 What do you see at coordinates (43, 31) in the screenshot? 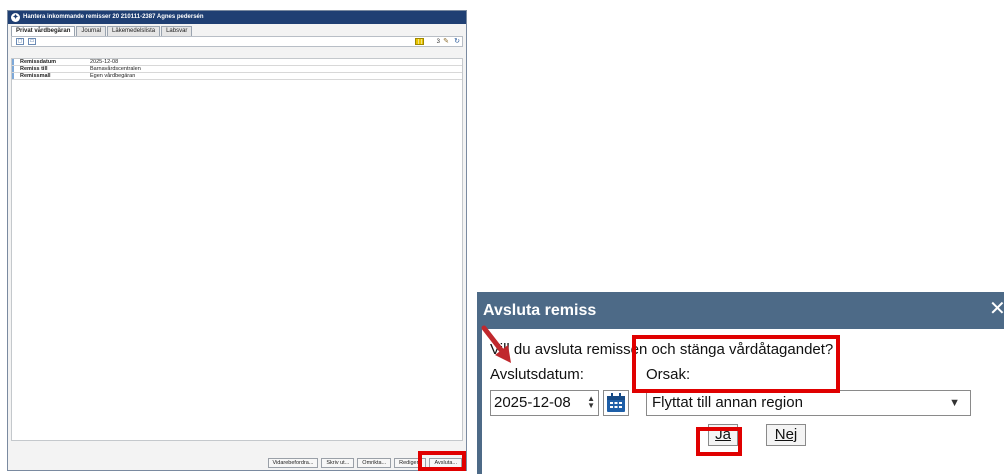
I see `tab-privat-vardbegaran: Privat vårdbegäran` at bounding box center [43, 31].